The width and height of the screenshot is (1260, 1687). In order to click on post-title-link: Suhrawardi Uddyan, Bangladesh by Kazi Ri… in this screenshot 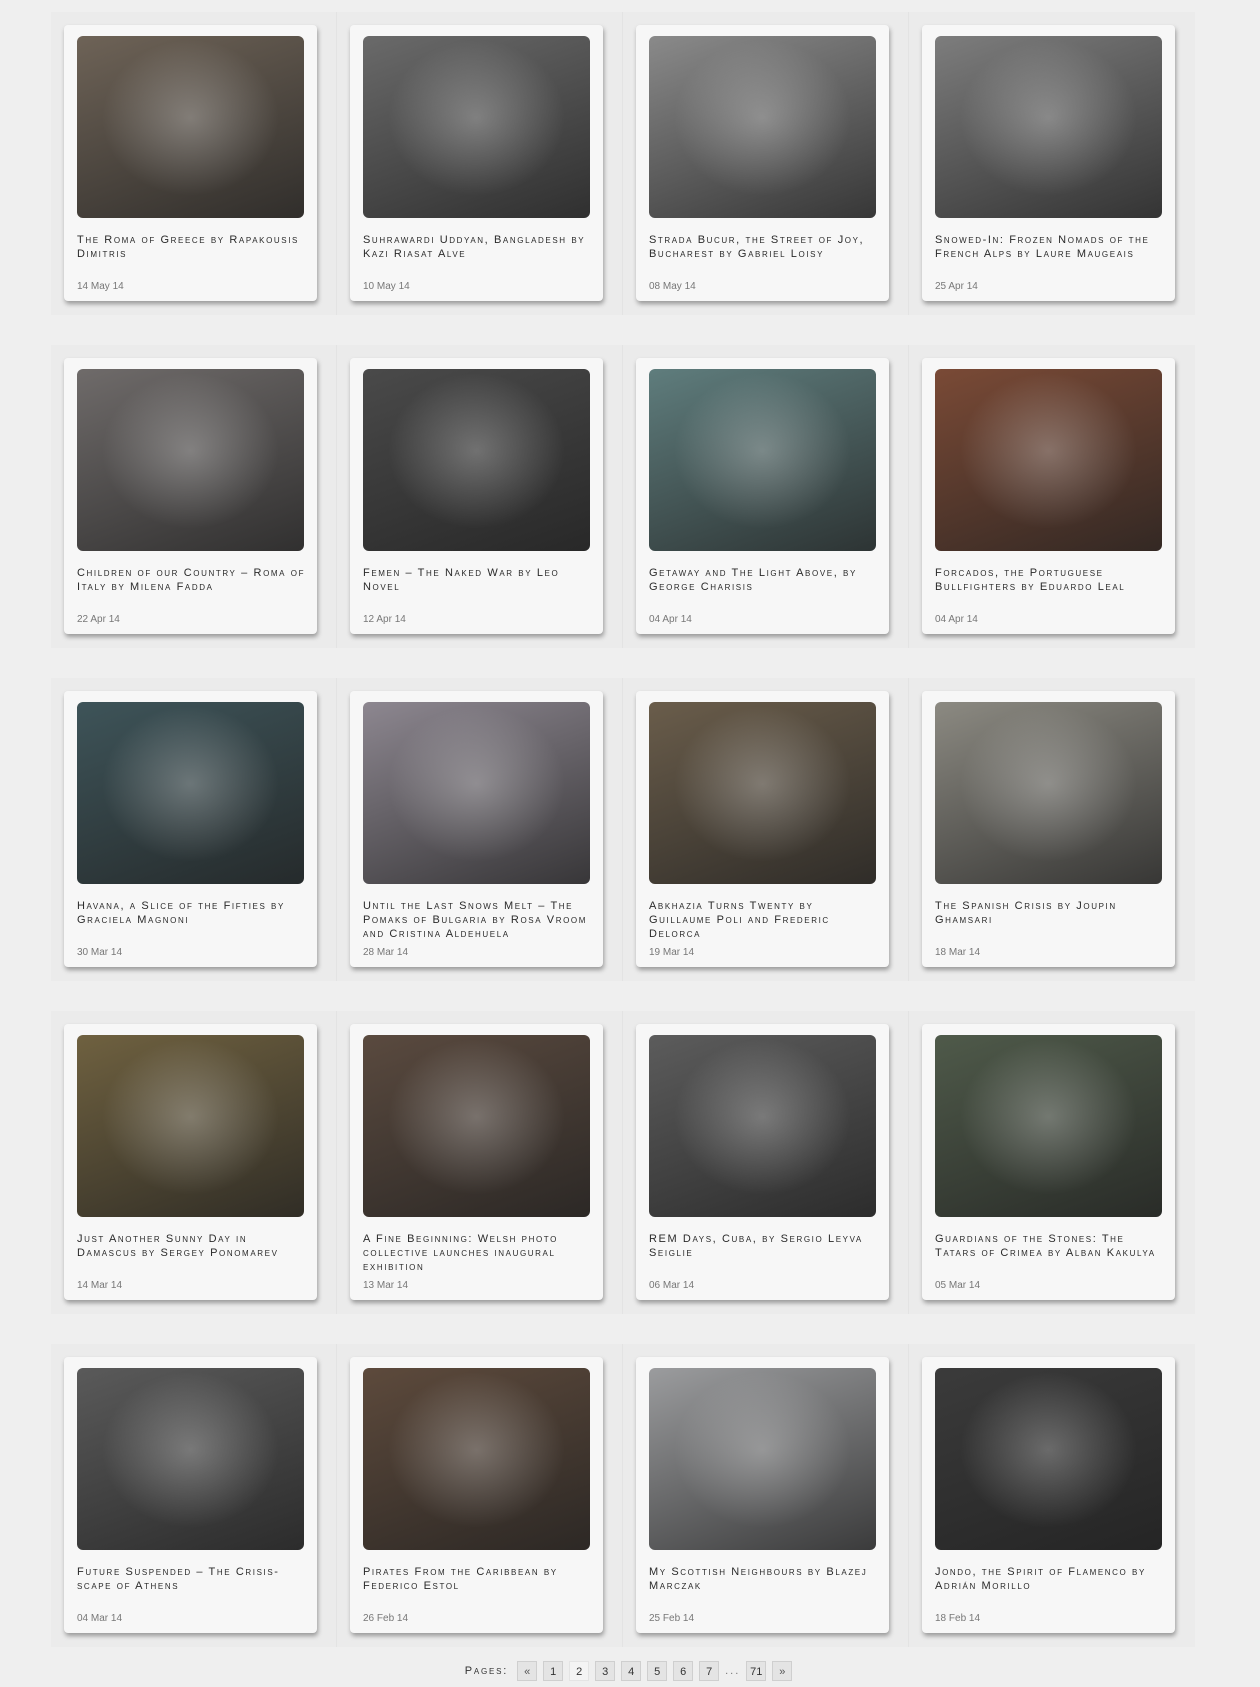, I will do `click(479, 247)`.